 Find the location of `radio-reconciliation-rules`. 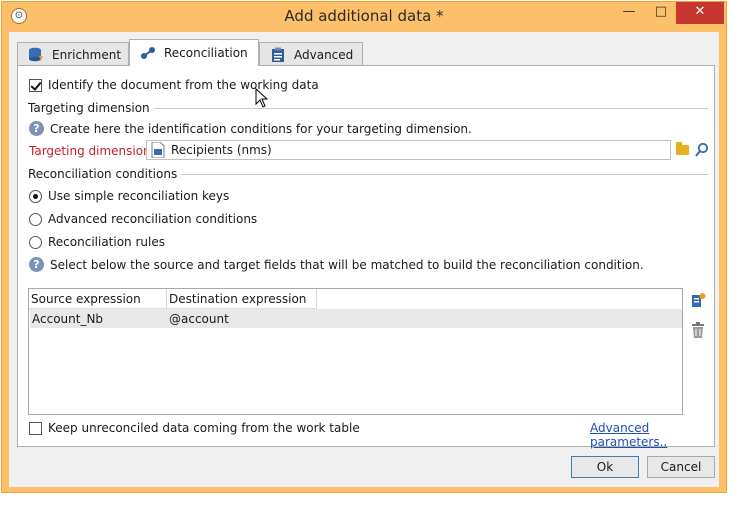

radio-reconciliation-rules is located at coordinates (35, 242).